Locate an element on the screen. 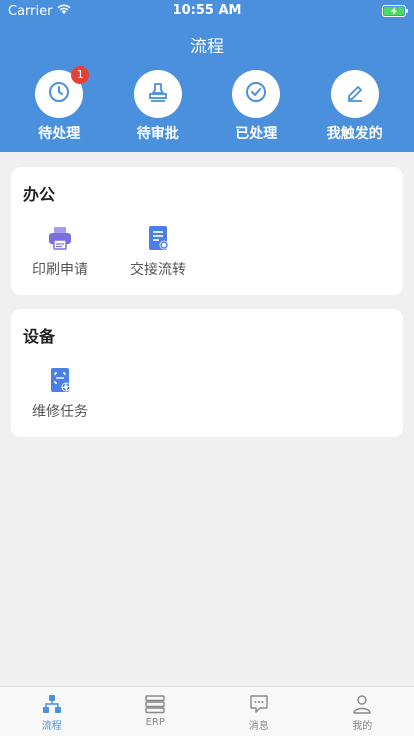 The width and height of the screenshot is (414, 736). tab-messages: 消息 is located at coordinates (259, 711).